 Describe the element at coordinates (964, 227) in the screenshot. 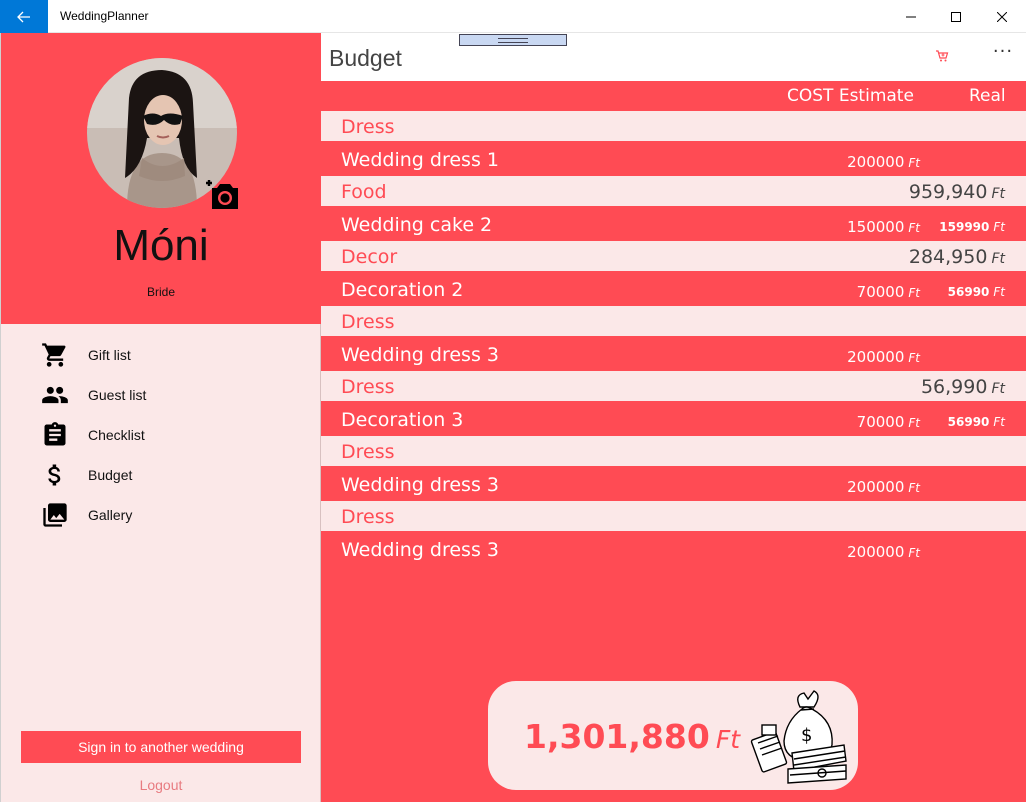

I see `real-cost-value: 159990` at that location.